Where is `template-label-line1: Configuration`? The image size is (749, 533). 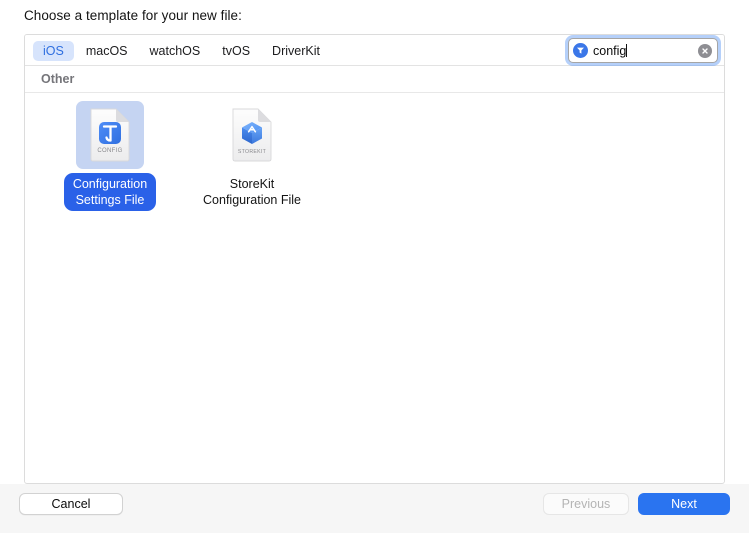
template-label-line1: Configuration is located at coordinates (110, 184).